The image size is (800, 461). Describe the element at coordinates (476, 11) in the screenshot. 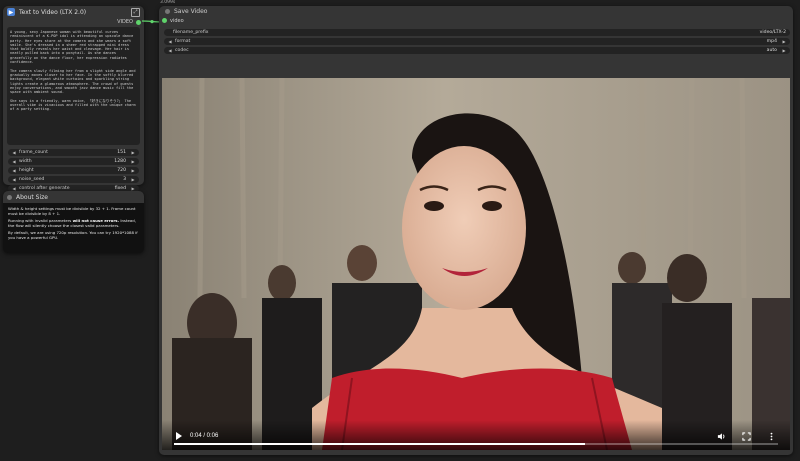

I see `node-title-bar: Save Video` at that location.